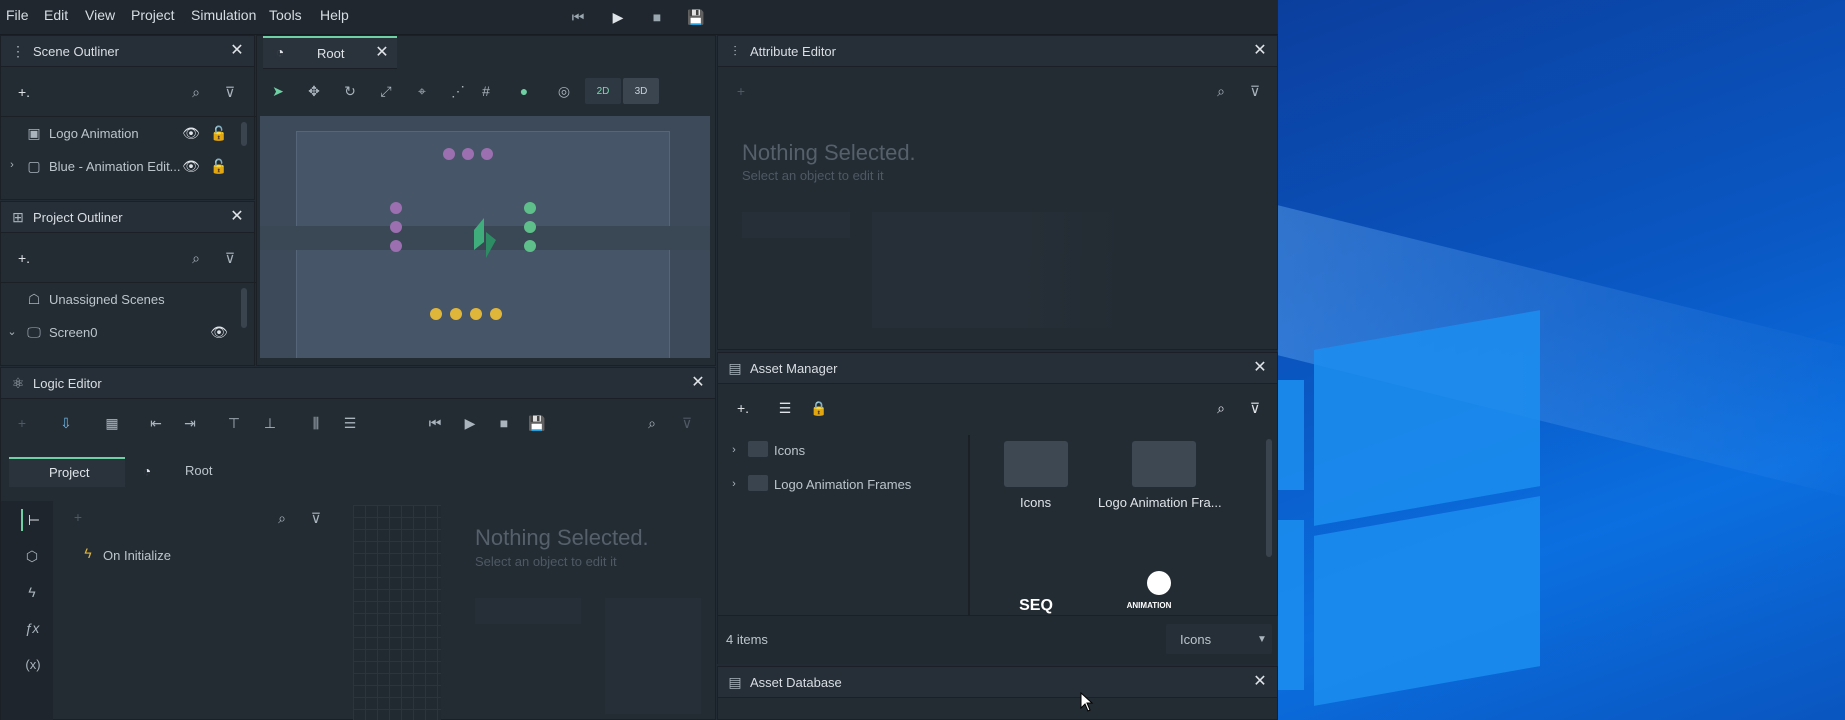 The width and height of the screenshot is (1845, 720). I want to click on menu-simulation: Simulation, so click(223, 15).